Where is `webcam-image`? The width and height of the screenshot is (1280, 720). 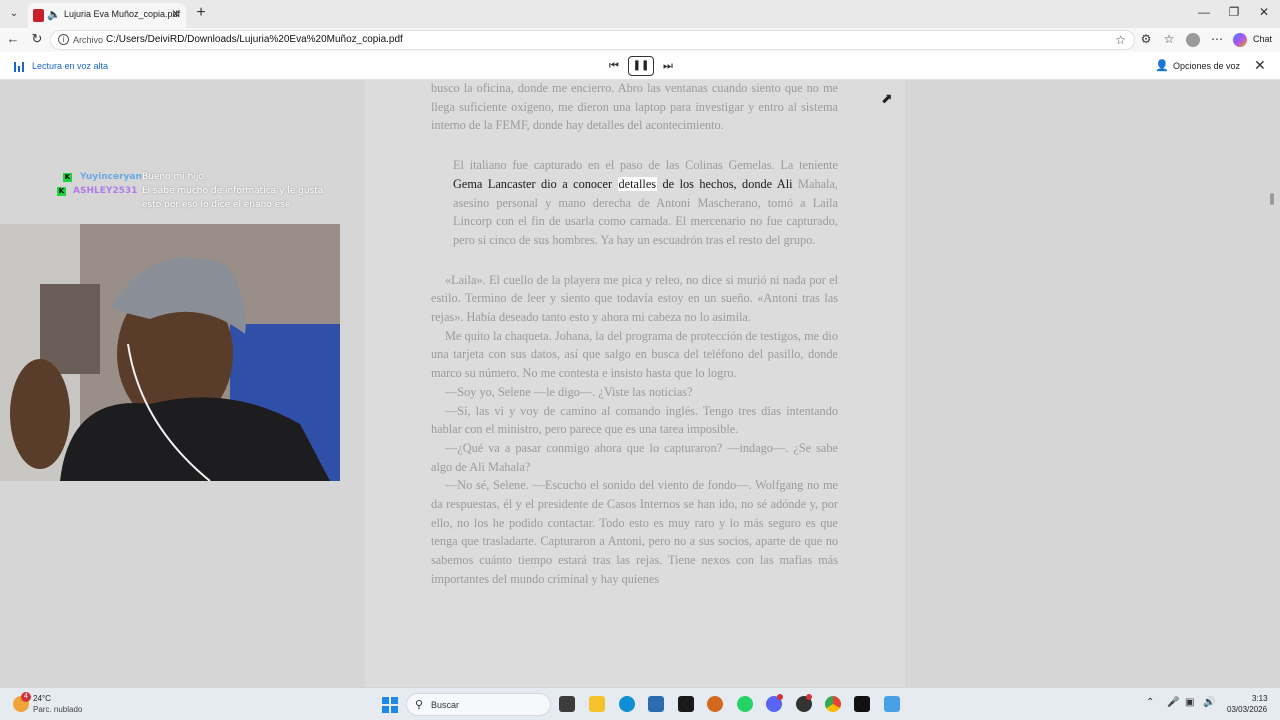 webcam-image is located at coordinates (170, 352).